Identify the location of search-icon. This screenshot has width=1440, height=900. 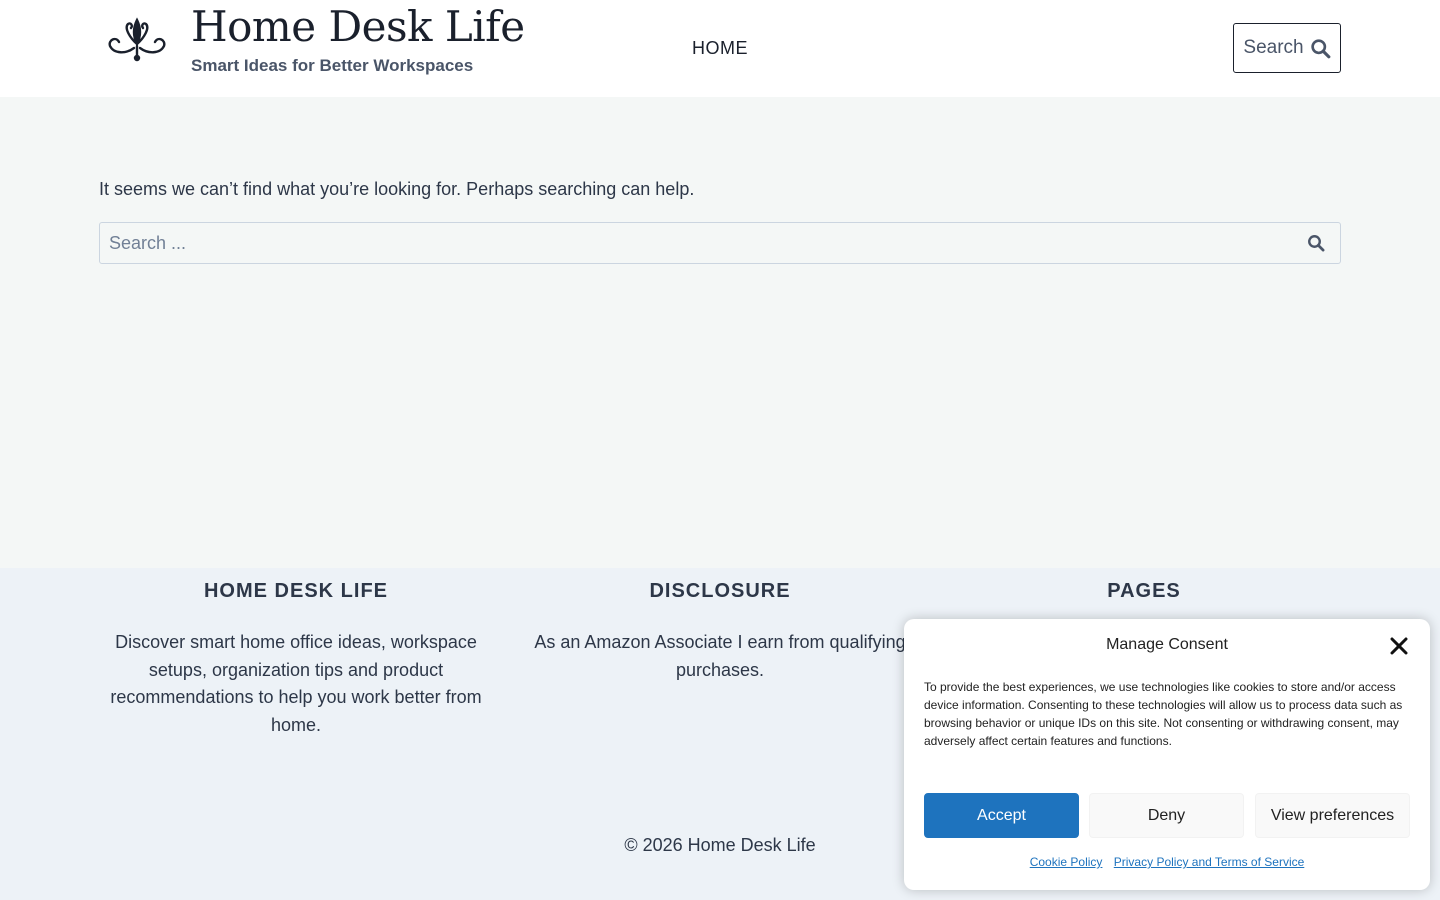
(1320, 48).